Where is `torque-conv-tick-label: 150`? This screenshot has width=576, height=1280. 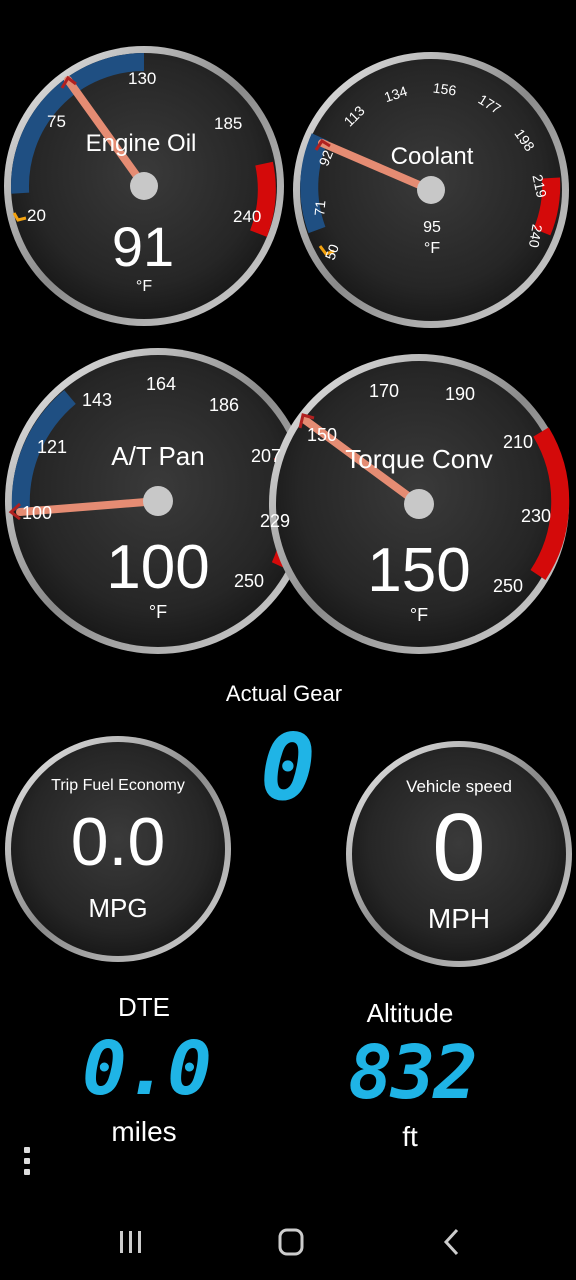
torque-conv-tick-label: 150 is located at coordinates (322, 435).